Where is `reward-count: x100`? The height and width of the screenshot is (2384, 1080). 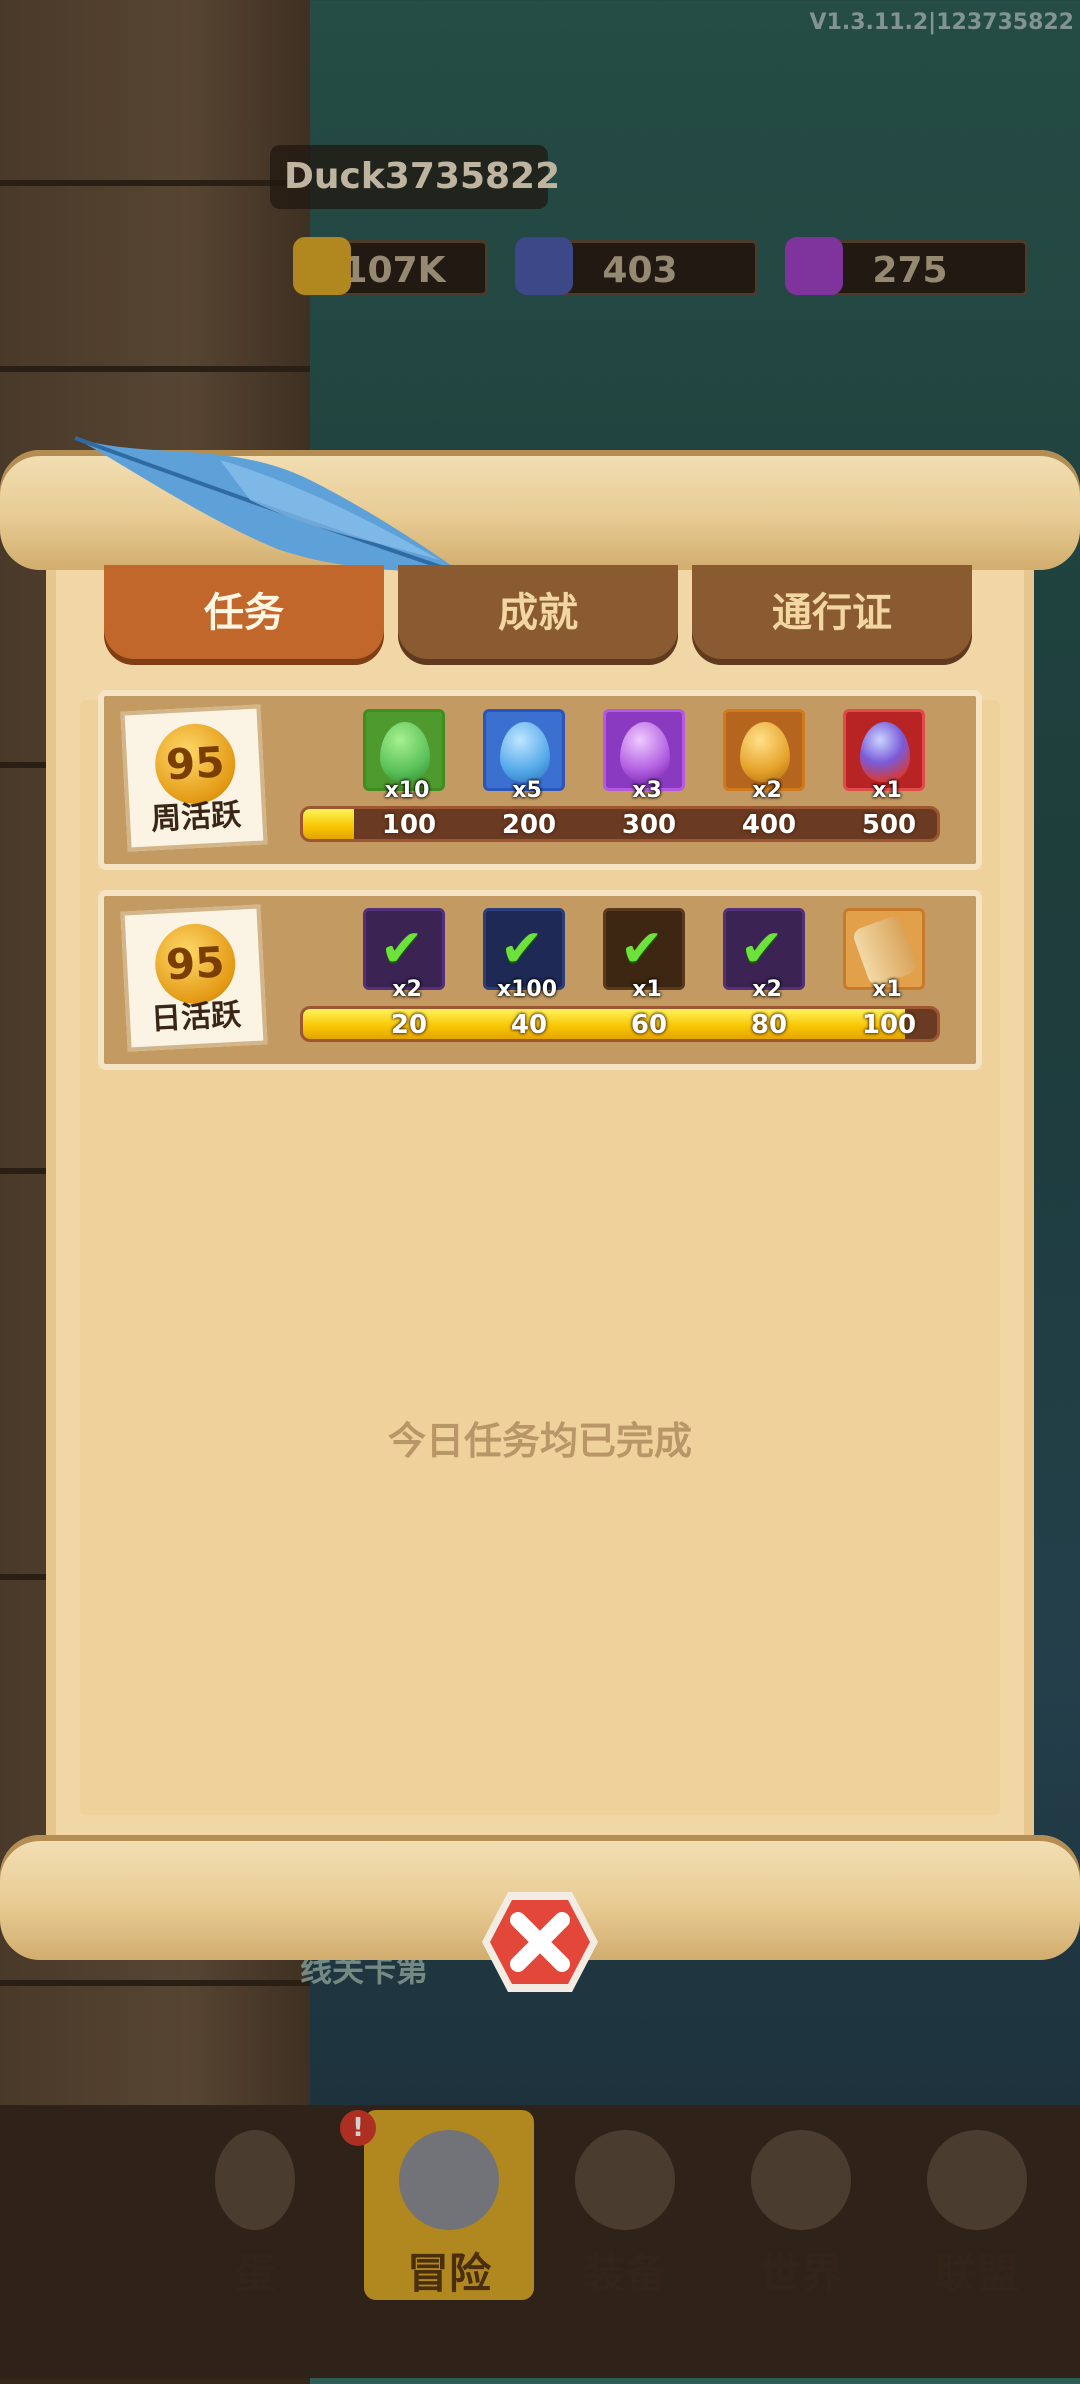 reward-count: x100 is located at coordinates (527, 989).